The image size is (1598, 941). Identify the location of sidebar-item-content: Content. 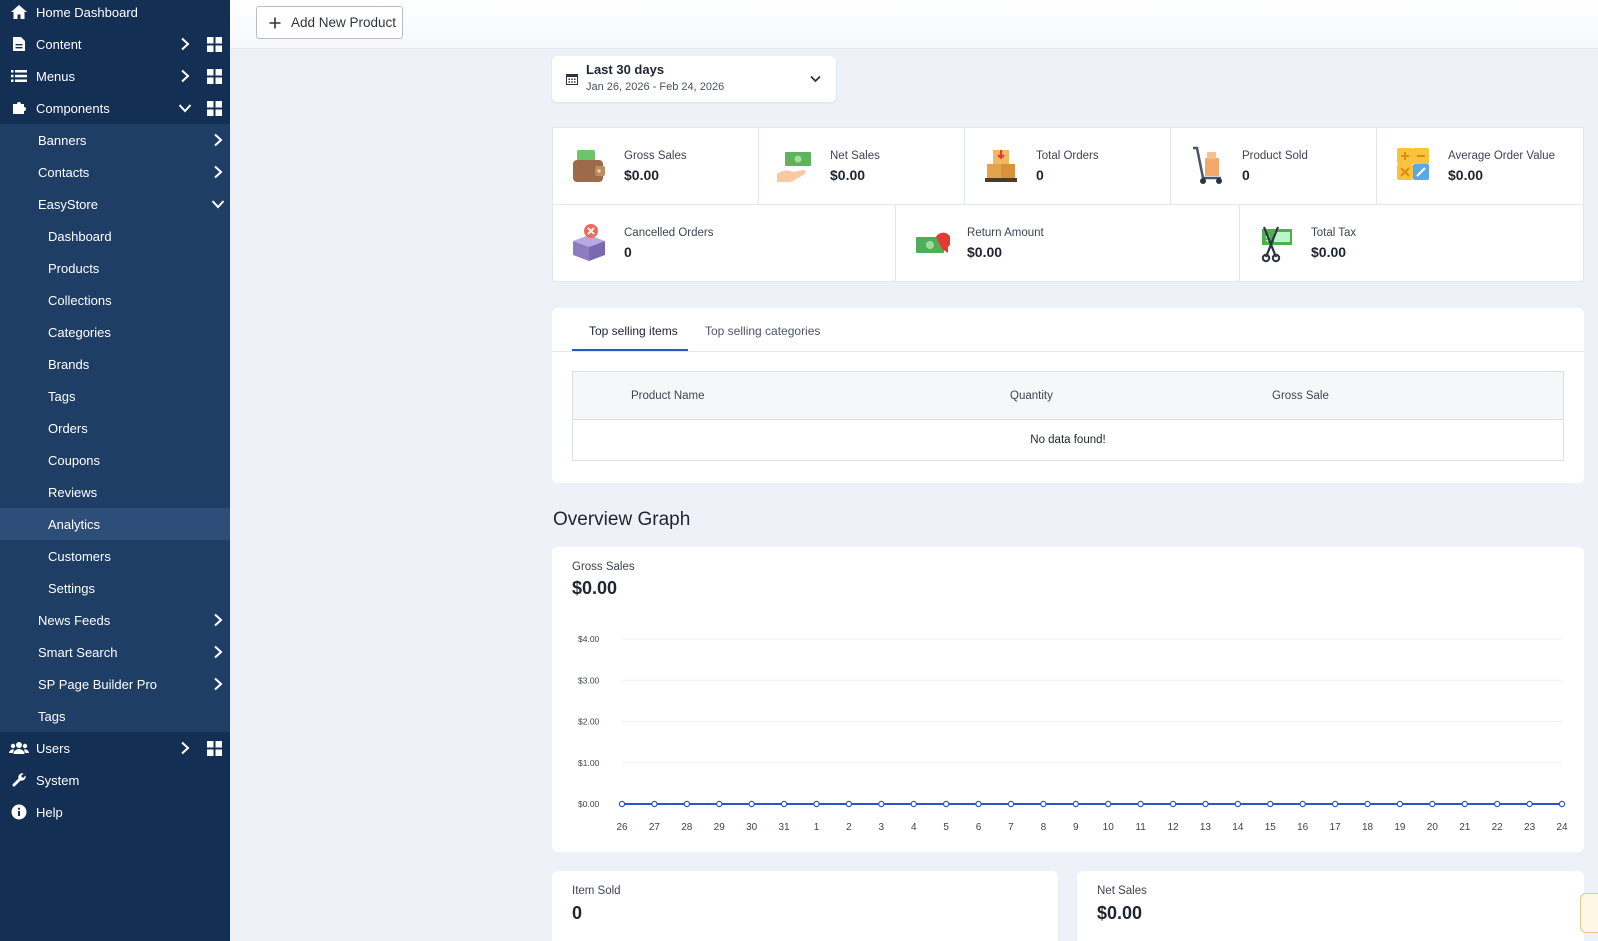
(115, 44).